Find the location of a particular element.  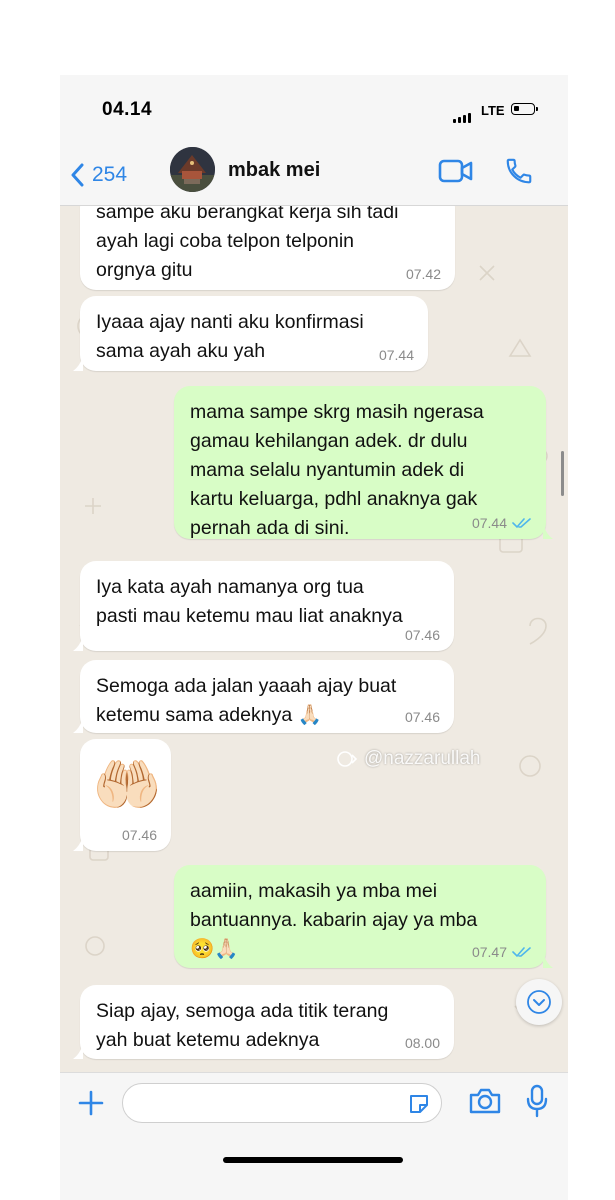

video-call-icon is located at coordinates (455, 171).